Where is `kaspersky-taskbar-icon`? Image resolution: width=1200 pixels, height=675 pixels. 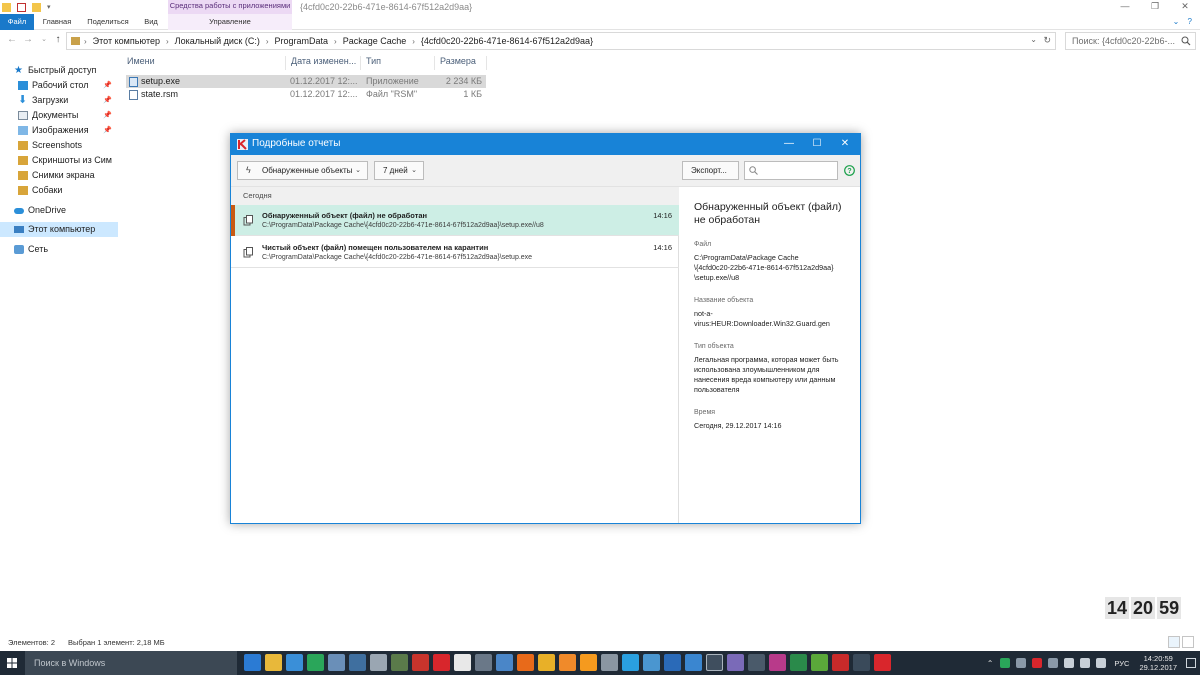
kaspersky-taskbar-icon is located at coordinates (882, 662).